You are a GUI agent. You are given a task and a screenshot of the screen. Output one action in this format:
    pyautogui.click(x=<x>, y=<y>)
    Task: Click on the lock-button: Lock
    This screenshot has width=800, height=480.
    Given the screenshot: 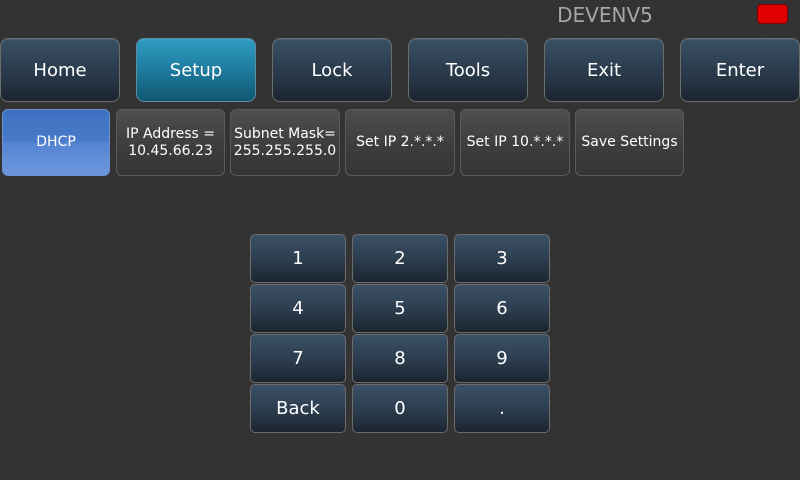 What is the action you would take?
    pyautogui.click(x=332, y=70)
    